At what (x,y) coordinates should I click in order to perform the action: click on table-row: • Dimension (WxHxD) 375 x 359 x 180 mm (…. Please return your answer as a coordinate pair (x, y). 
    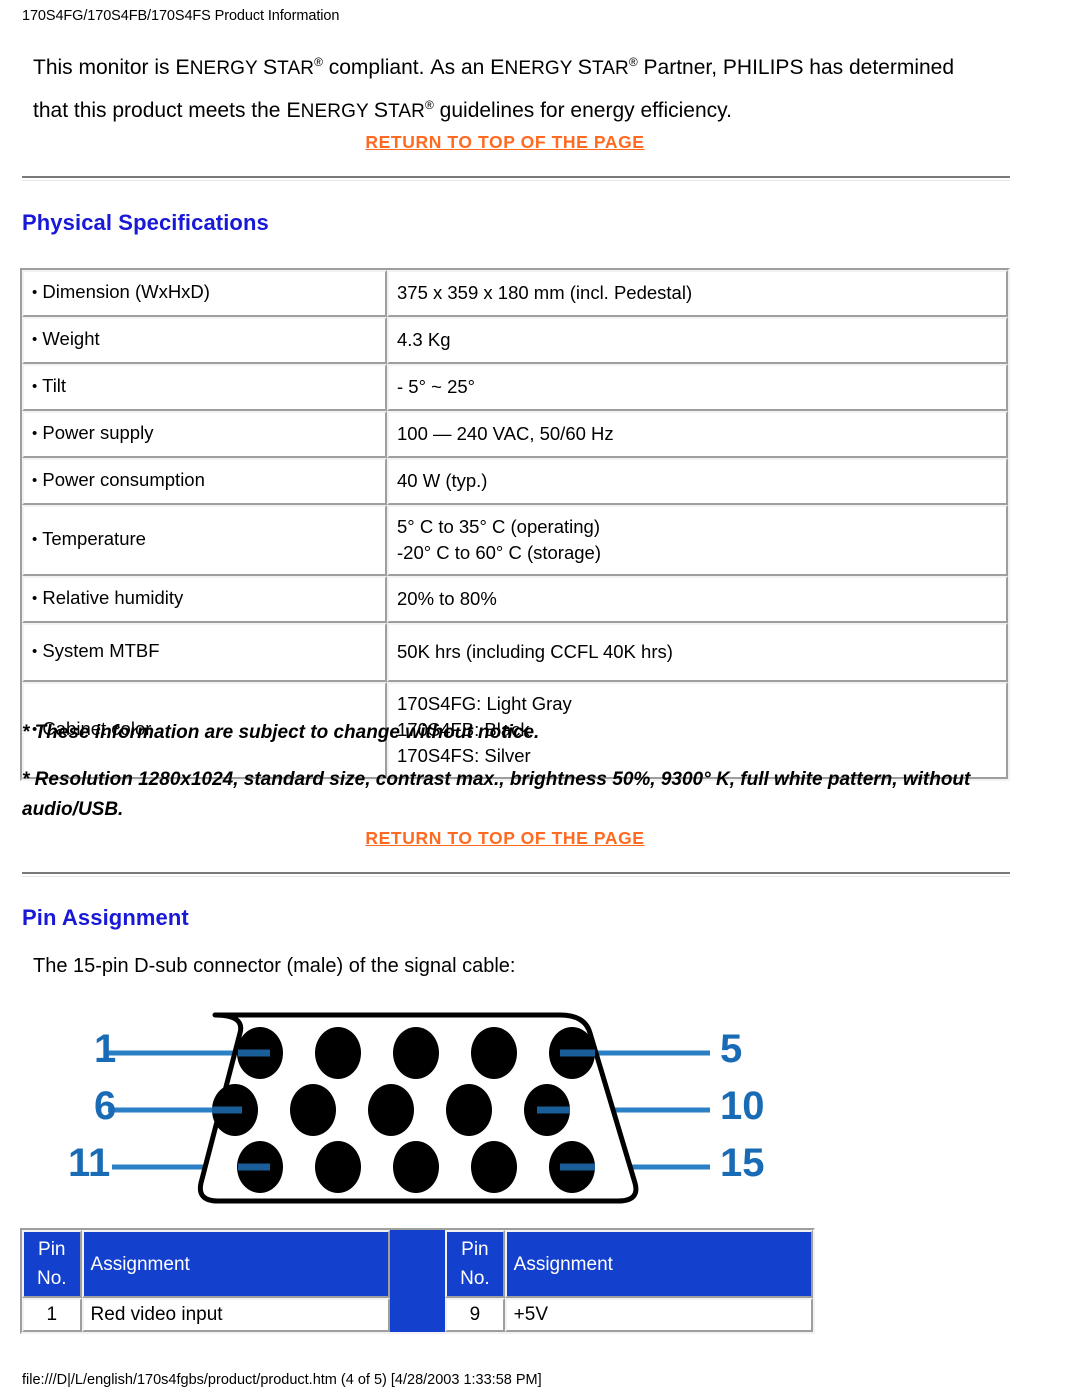
    Looking at the image, I should click on (515, 293).